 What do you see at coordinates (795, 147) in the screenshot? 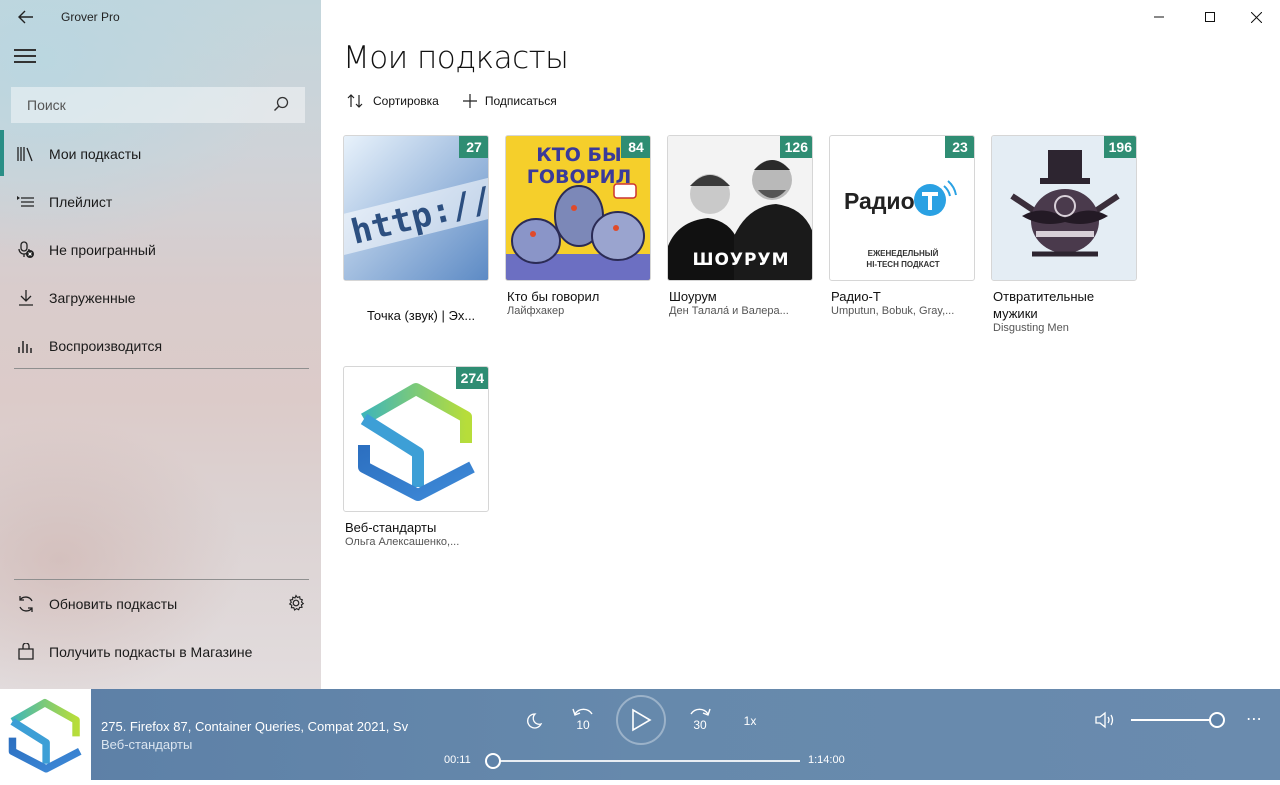
I see `episode-count-badge: 126` at bounding box center [795, 147].